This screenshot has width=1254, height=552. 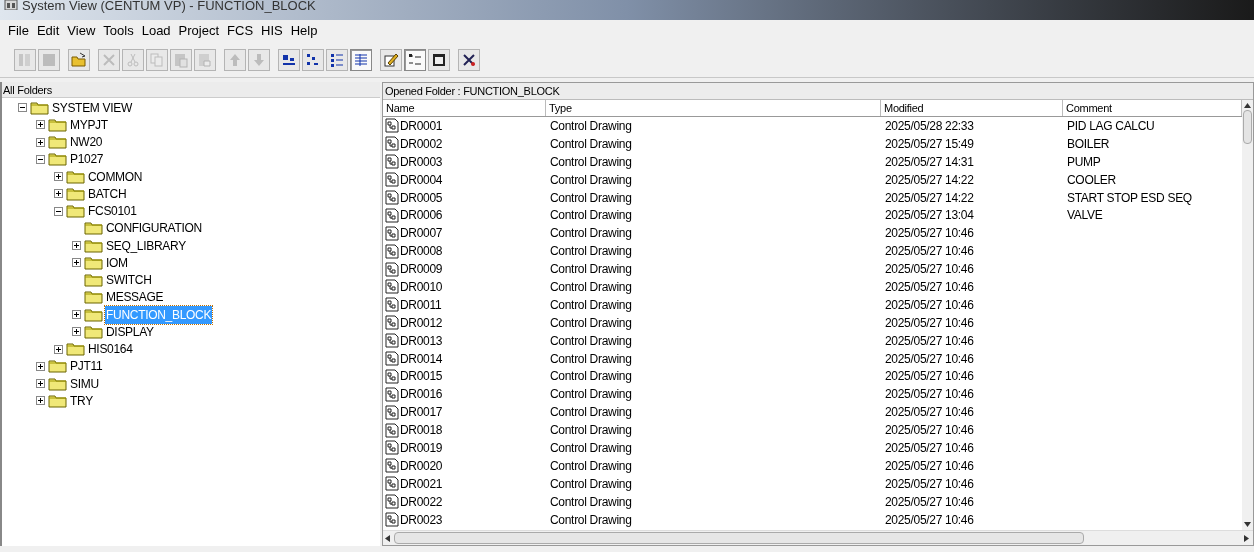 I want to click on tree-item: DISPLAY, so click(x=130, y=331).